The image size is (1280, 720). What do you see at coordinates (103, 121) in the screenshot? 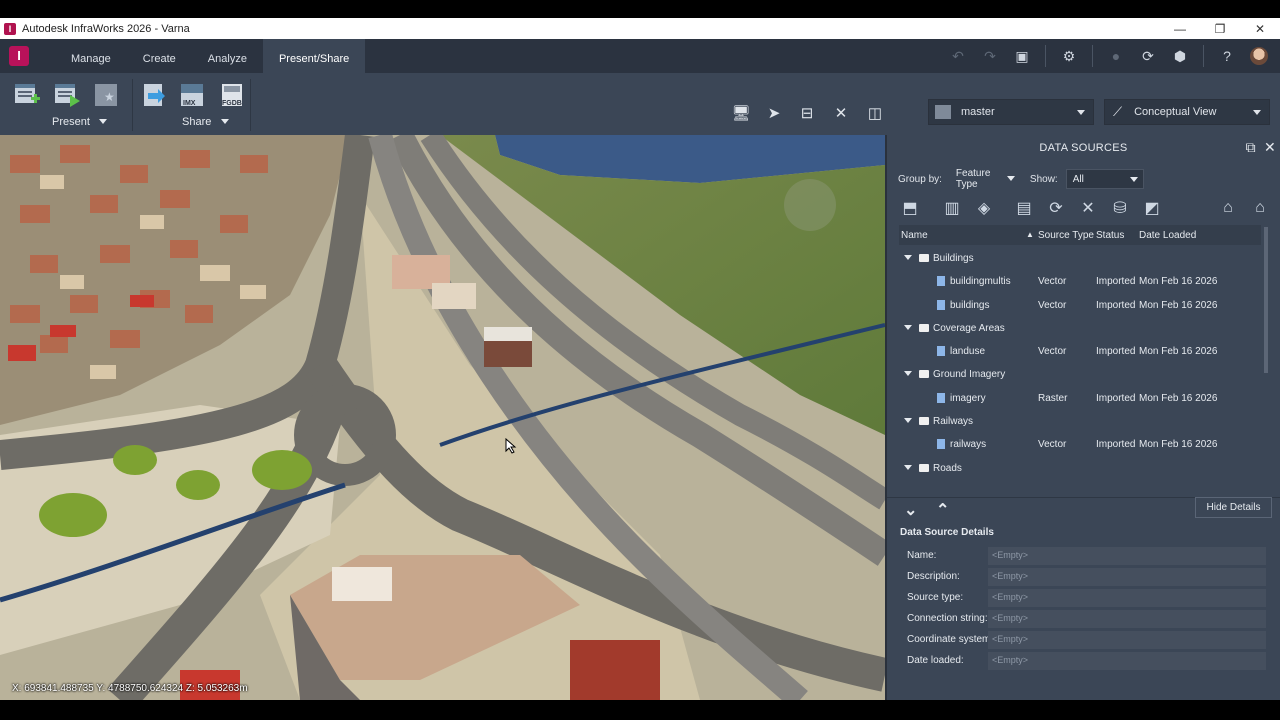
I see `present-dropdown-icon` at bounding box center [103, 121].